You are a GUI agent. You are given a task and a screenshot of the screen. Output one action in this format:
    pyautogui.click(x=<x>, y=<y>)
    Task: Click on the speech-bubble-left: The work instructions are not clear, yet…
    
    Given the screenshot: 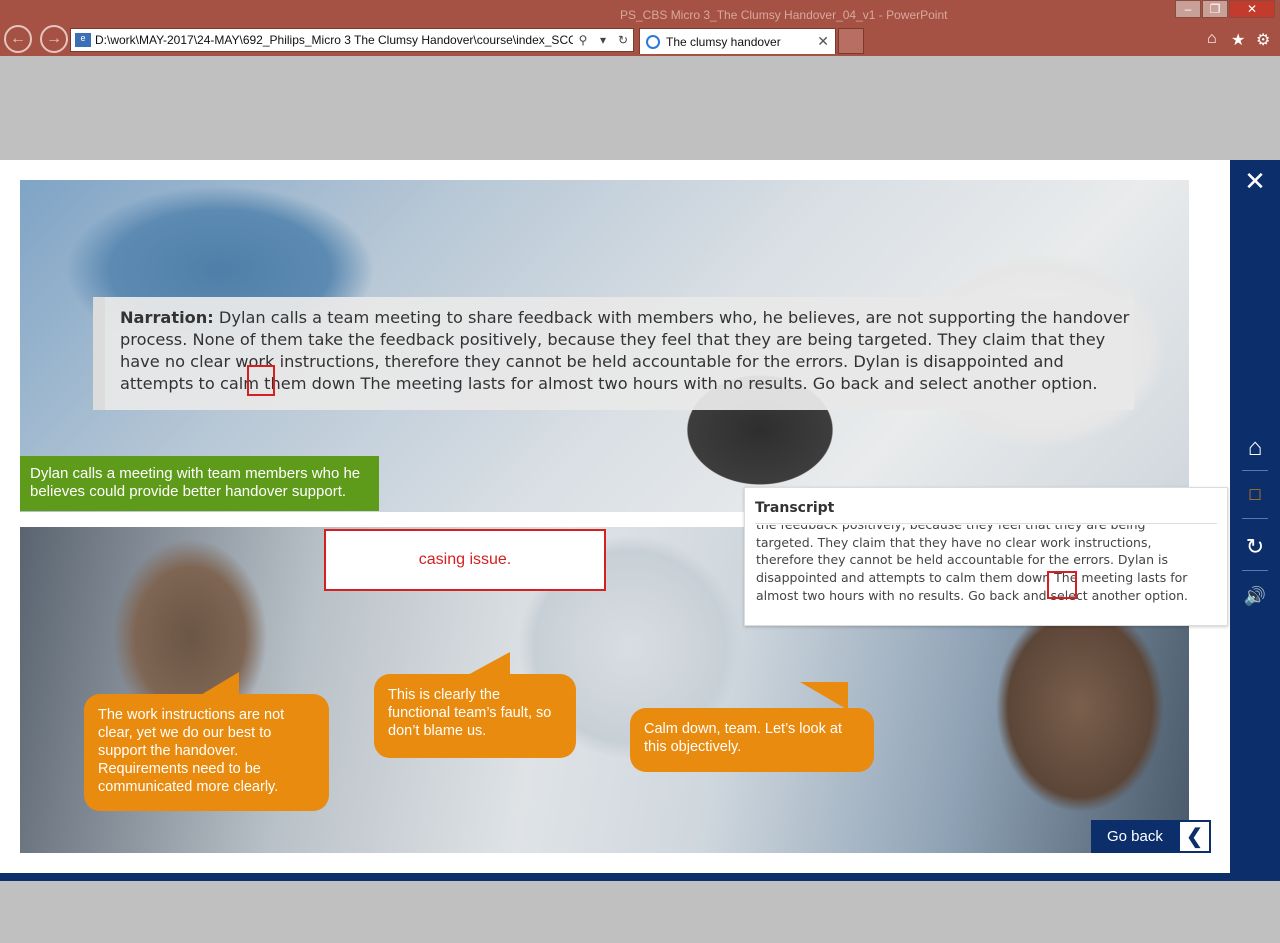 What is the action you would take?
    pyautogui.click(x=206, y=741)
    